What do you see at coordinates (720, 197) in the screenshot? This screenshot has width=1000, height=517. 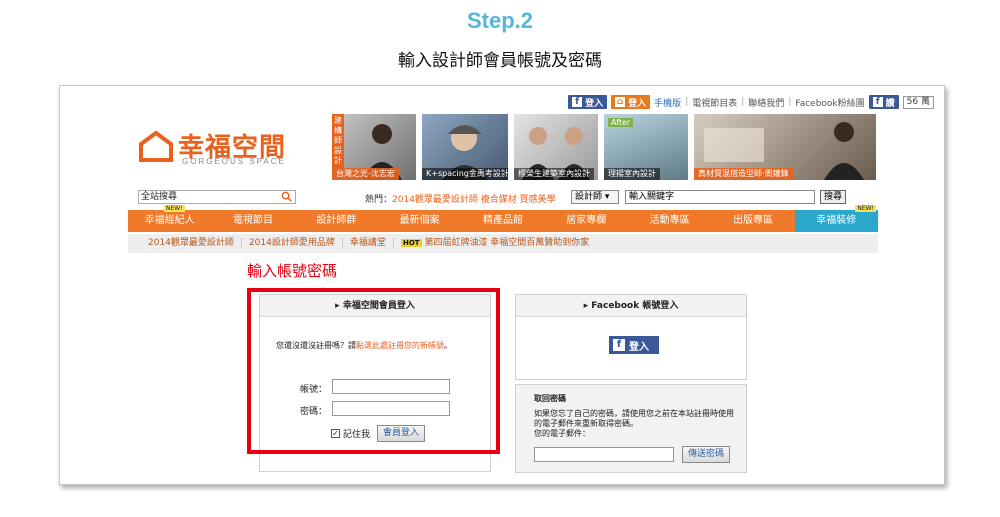 I see `keyword-input: 輸入關鍵字` at bounding box center [720, 197].